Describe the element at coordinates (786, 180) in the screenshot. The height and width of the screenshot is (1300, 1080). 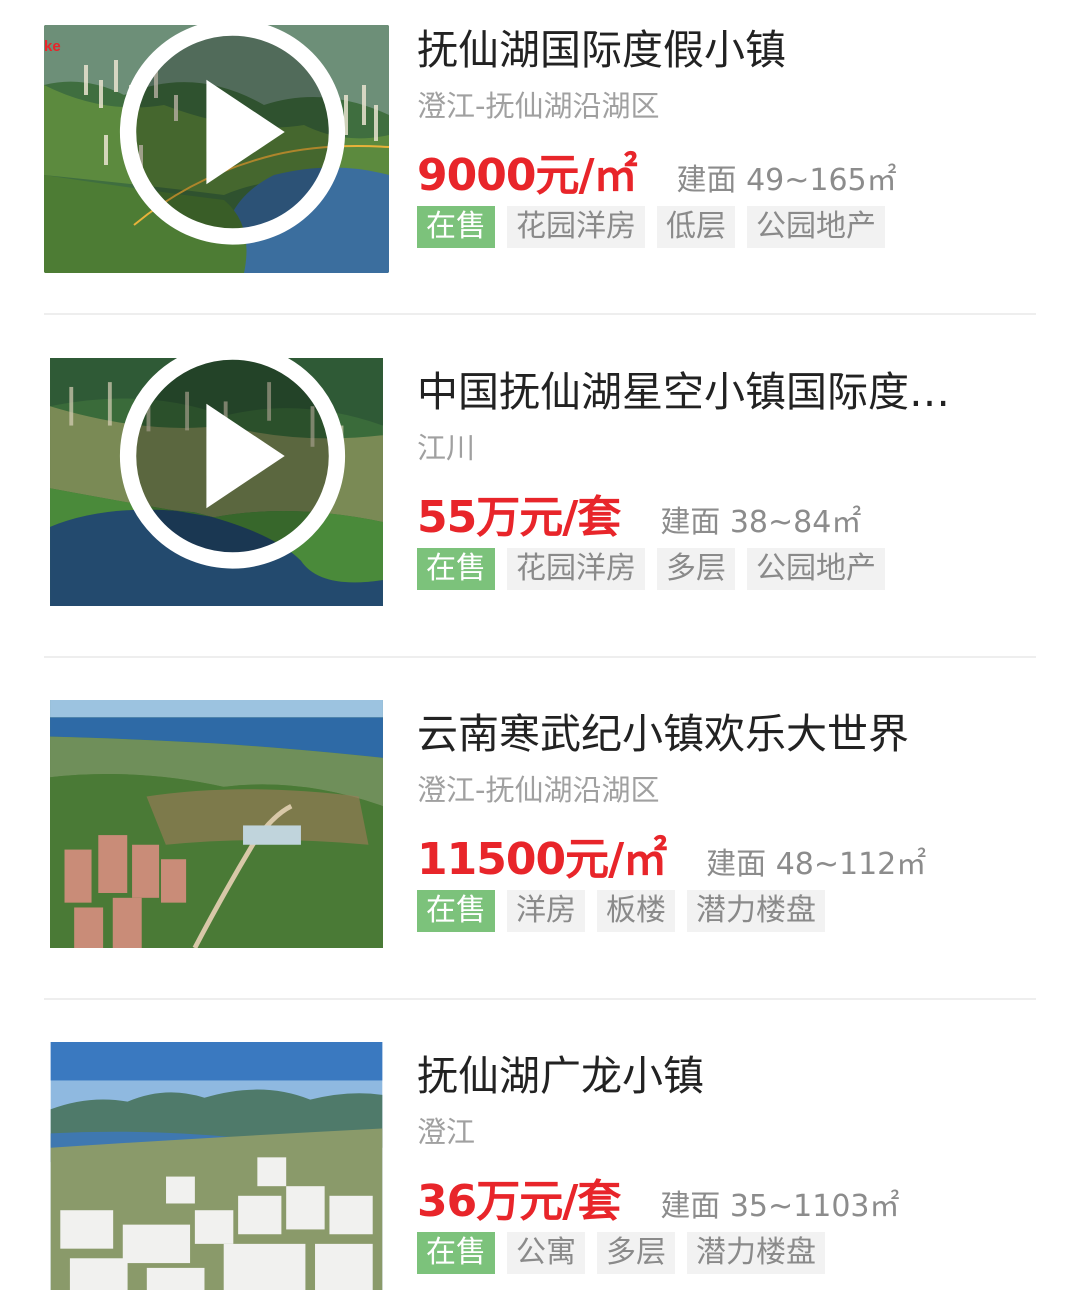
I see `listing-area: 建面 49~165㎡` at that location.